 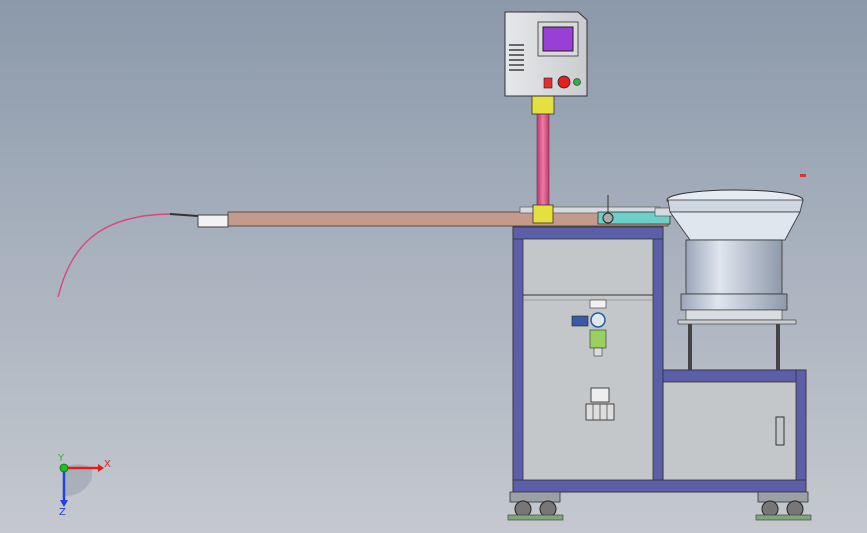 What do you see at coordinates (546, 54) in the screenshot?
I see `hmi-control-box` at bounding box center [546, 54].